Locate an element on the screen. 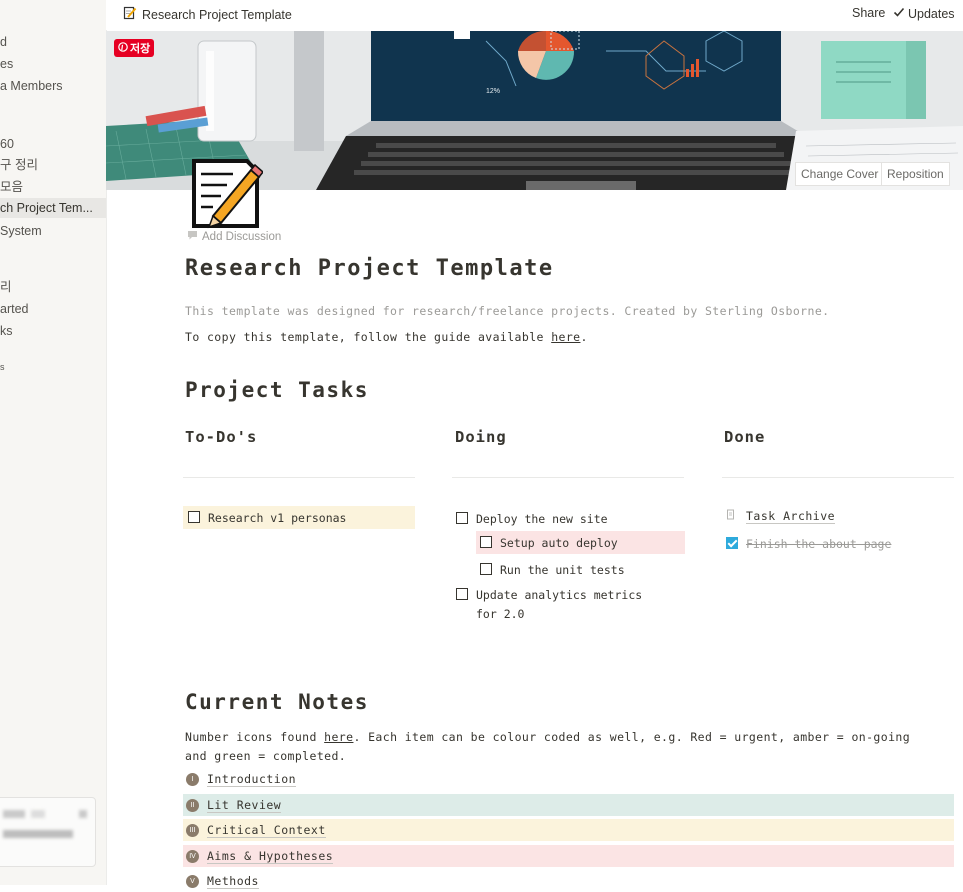 The height and width of the screenshot is (892, 963). sidebar-item-system: System is located at coordinates (21, 231).